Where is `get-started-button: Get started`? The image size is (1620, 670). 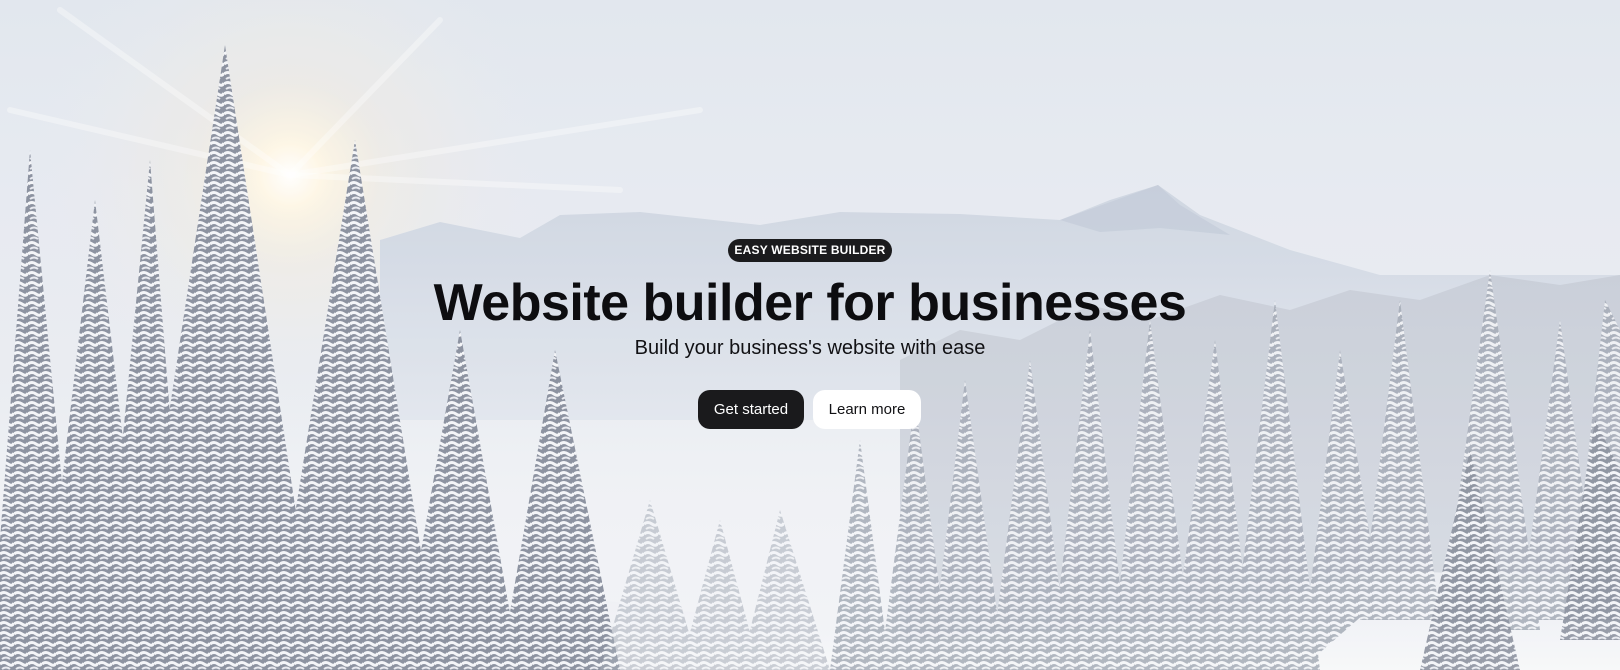 get-started-button: Get started is located at coordinates (751, 409).